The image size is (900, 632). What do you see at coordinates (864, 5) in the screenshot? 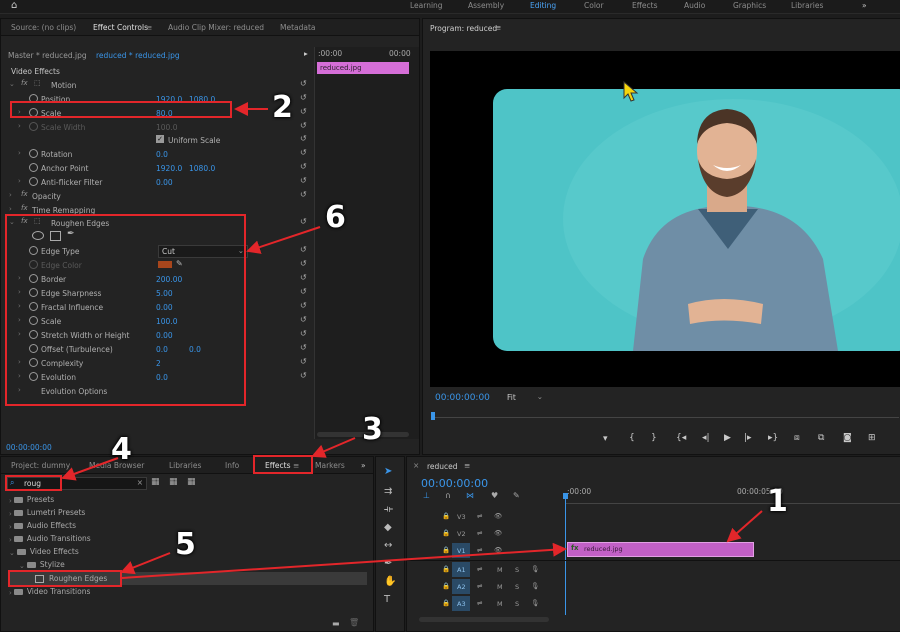
I see `workspaces-more-button: »` at bounding box center [864, 5].